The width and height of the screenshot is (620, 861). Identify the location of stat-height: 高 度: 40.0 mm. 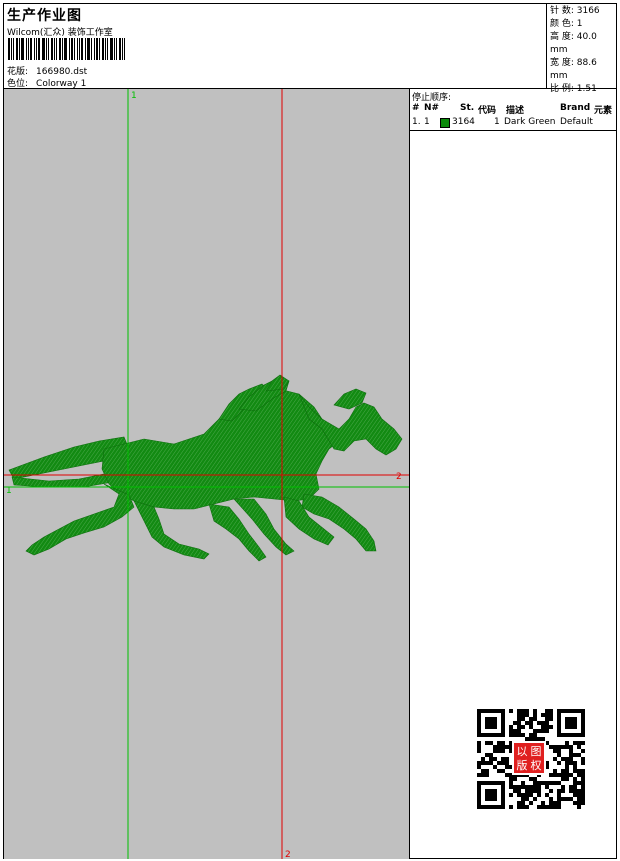
(573, 43).